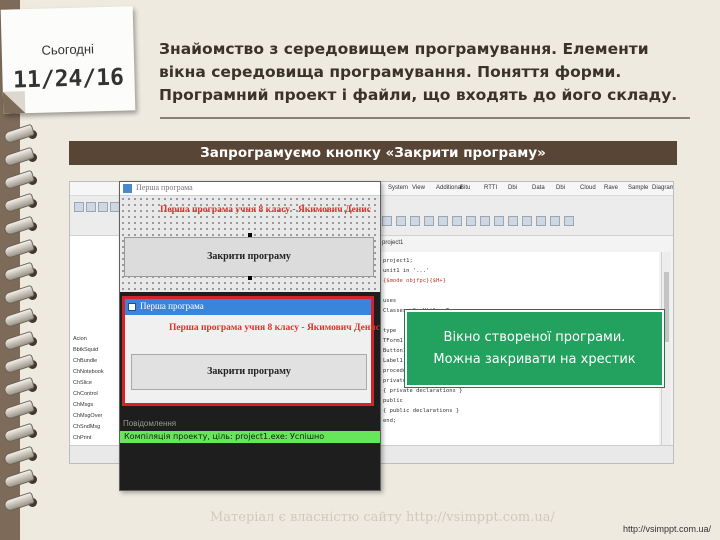  What do you see at coordinates (393, 401) in the screenshot?
I see `code-line: public` at bounding box center [393, 401].